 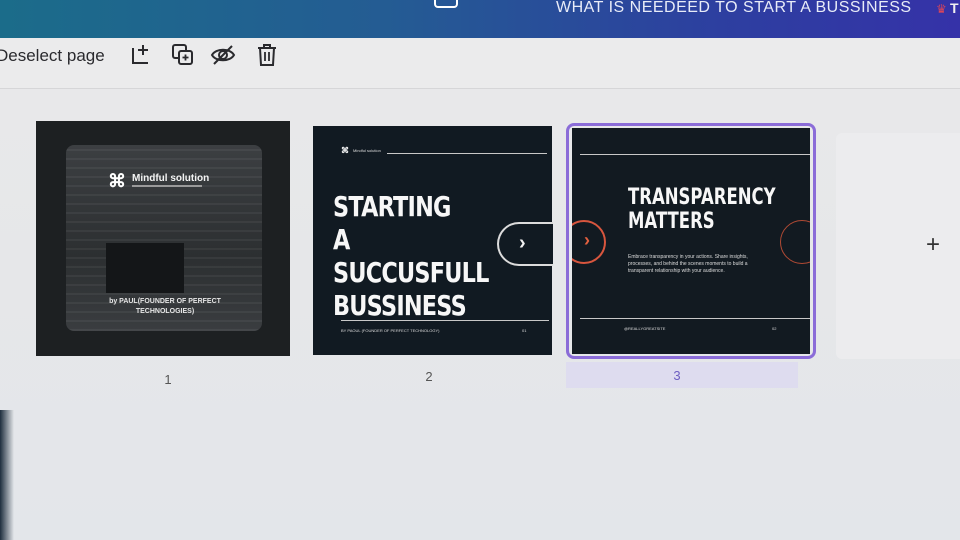 I want to click on page-number-1: 1, so click(x=168, y=379).